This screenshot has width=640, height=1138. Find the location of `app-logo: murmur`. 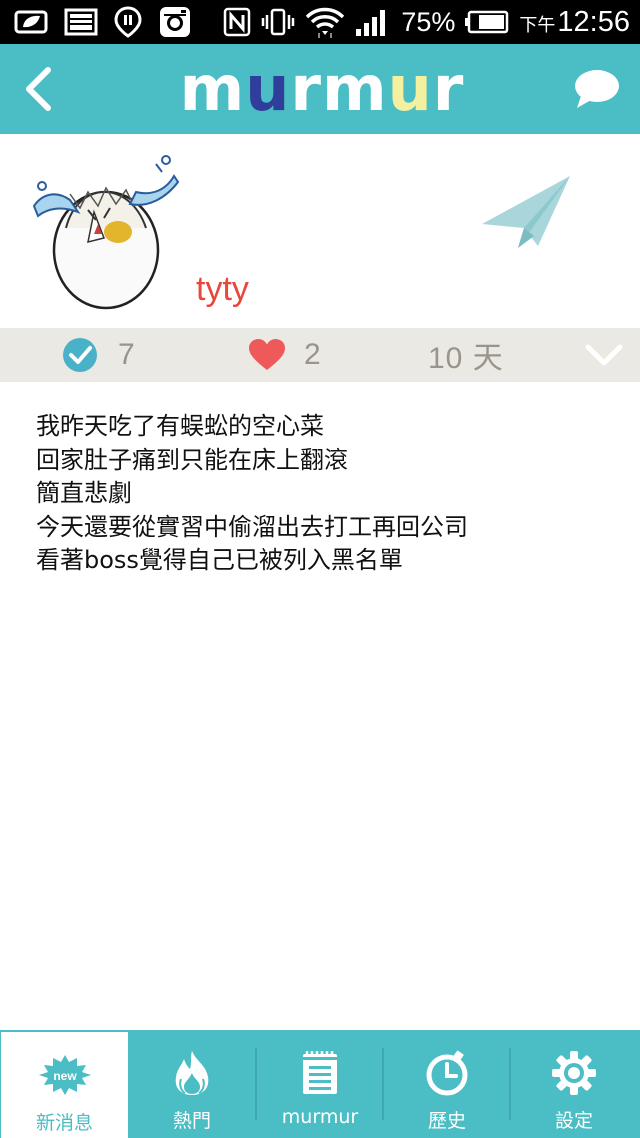

app-logo: murmur is located at coordinates (322, 89).